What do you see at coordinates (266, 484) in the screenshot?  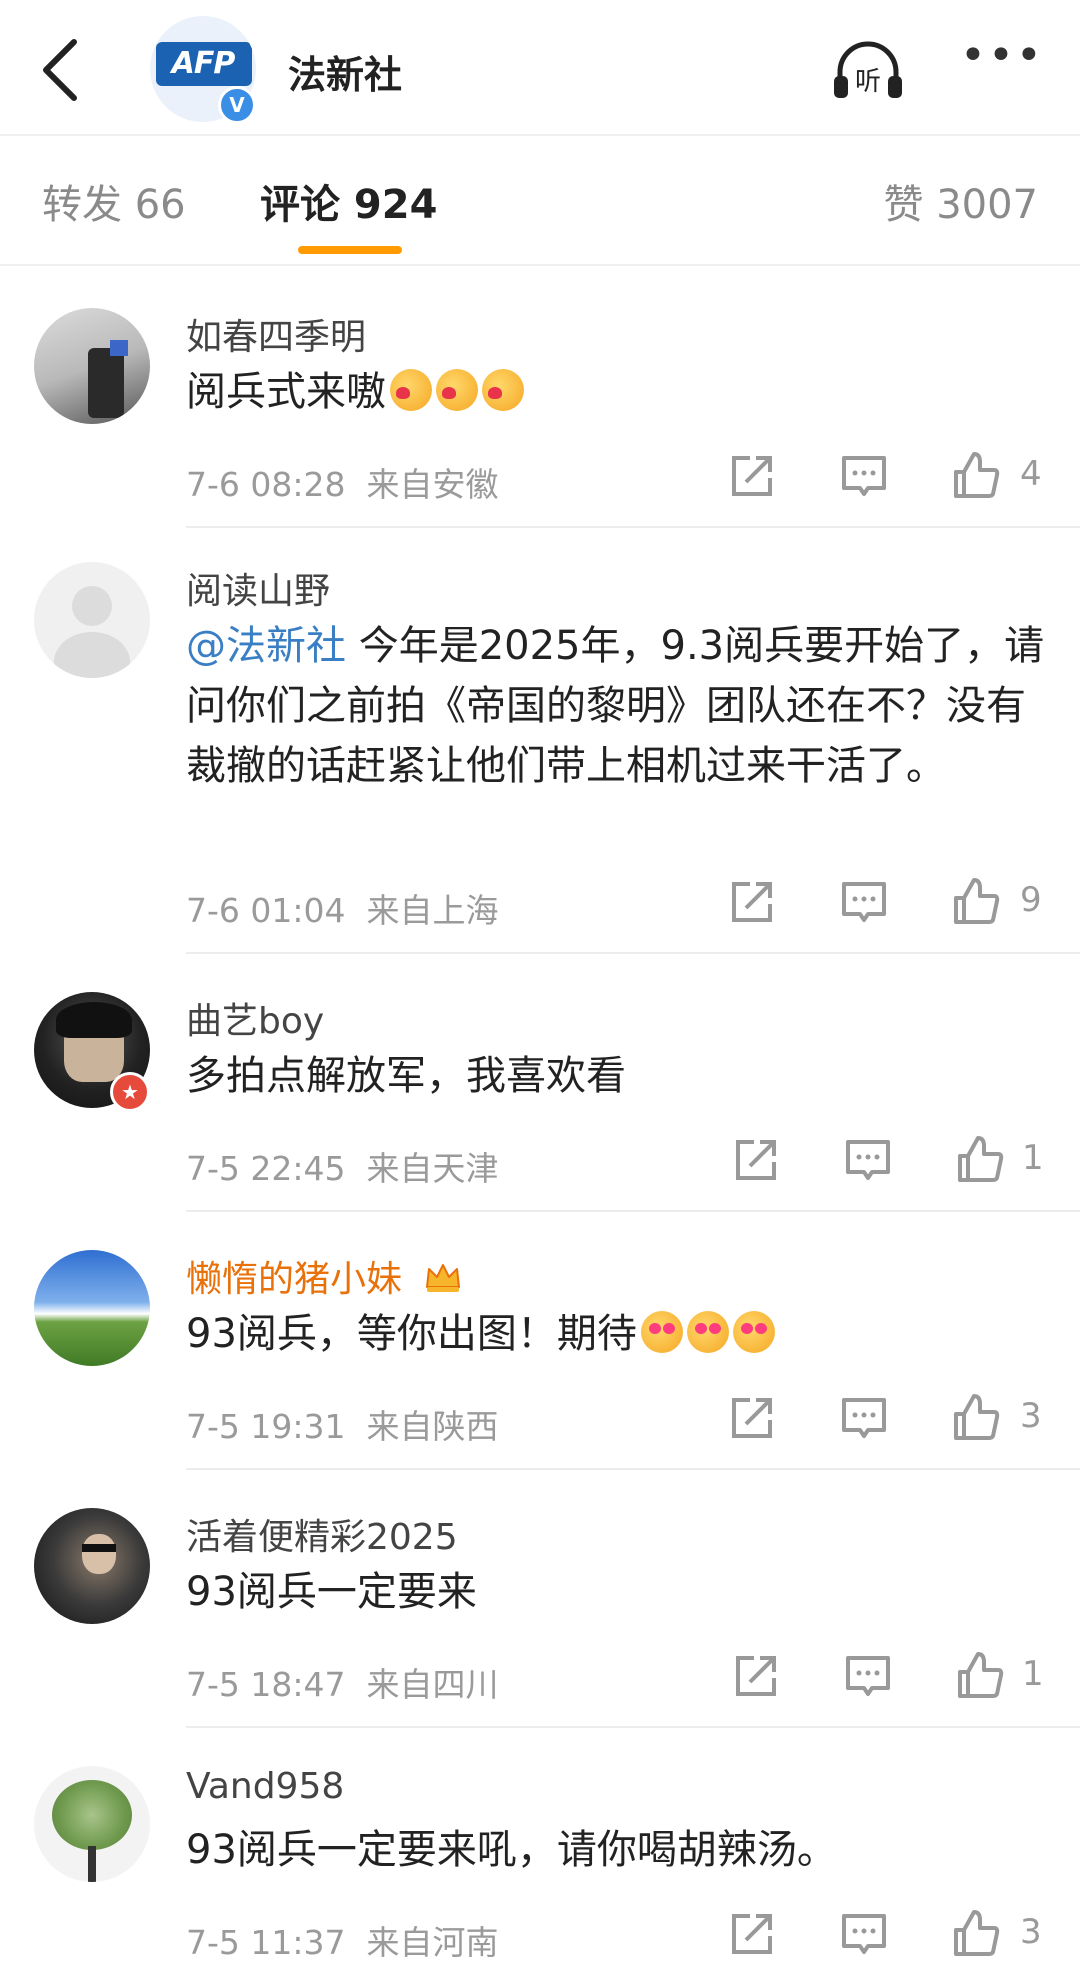 I see `comment-time: 7-6 08:28` at bounding box center [266, 484].